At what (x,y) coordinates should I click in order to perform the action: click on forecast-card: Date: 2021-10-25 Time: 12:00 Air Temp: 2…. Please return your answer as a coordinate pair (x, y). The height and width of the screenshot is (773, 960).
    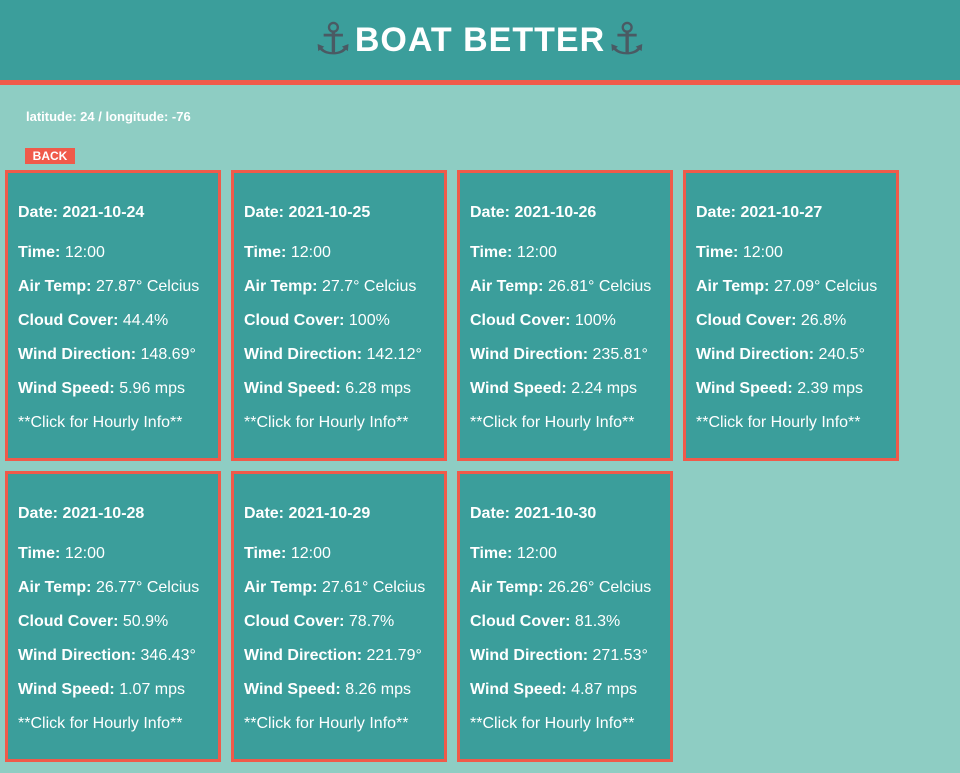
    Looking at the image, I should click on (339, 315).